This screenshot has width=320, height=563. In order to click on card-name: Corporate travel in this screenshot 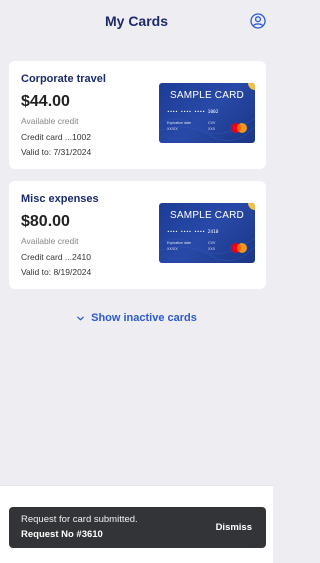, I will do `click(63, 79)`.